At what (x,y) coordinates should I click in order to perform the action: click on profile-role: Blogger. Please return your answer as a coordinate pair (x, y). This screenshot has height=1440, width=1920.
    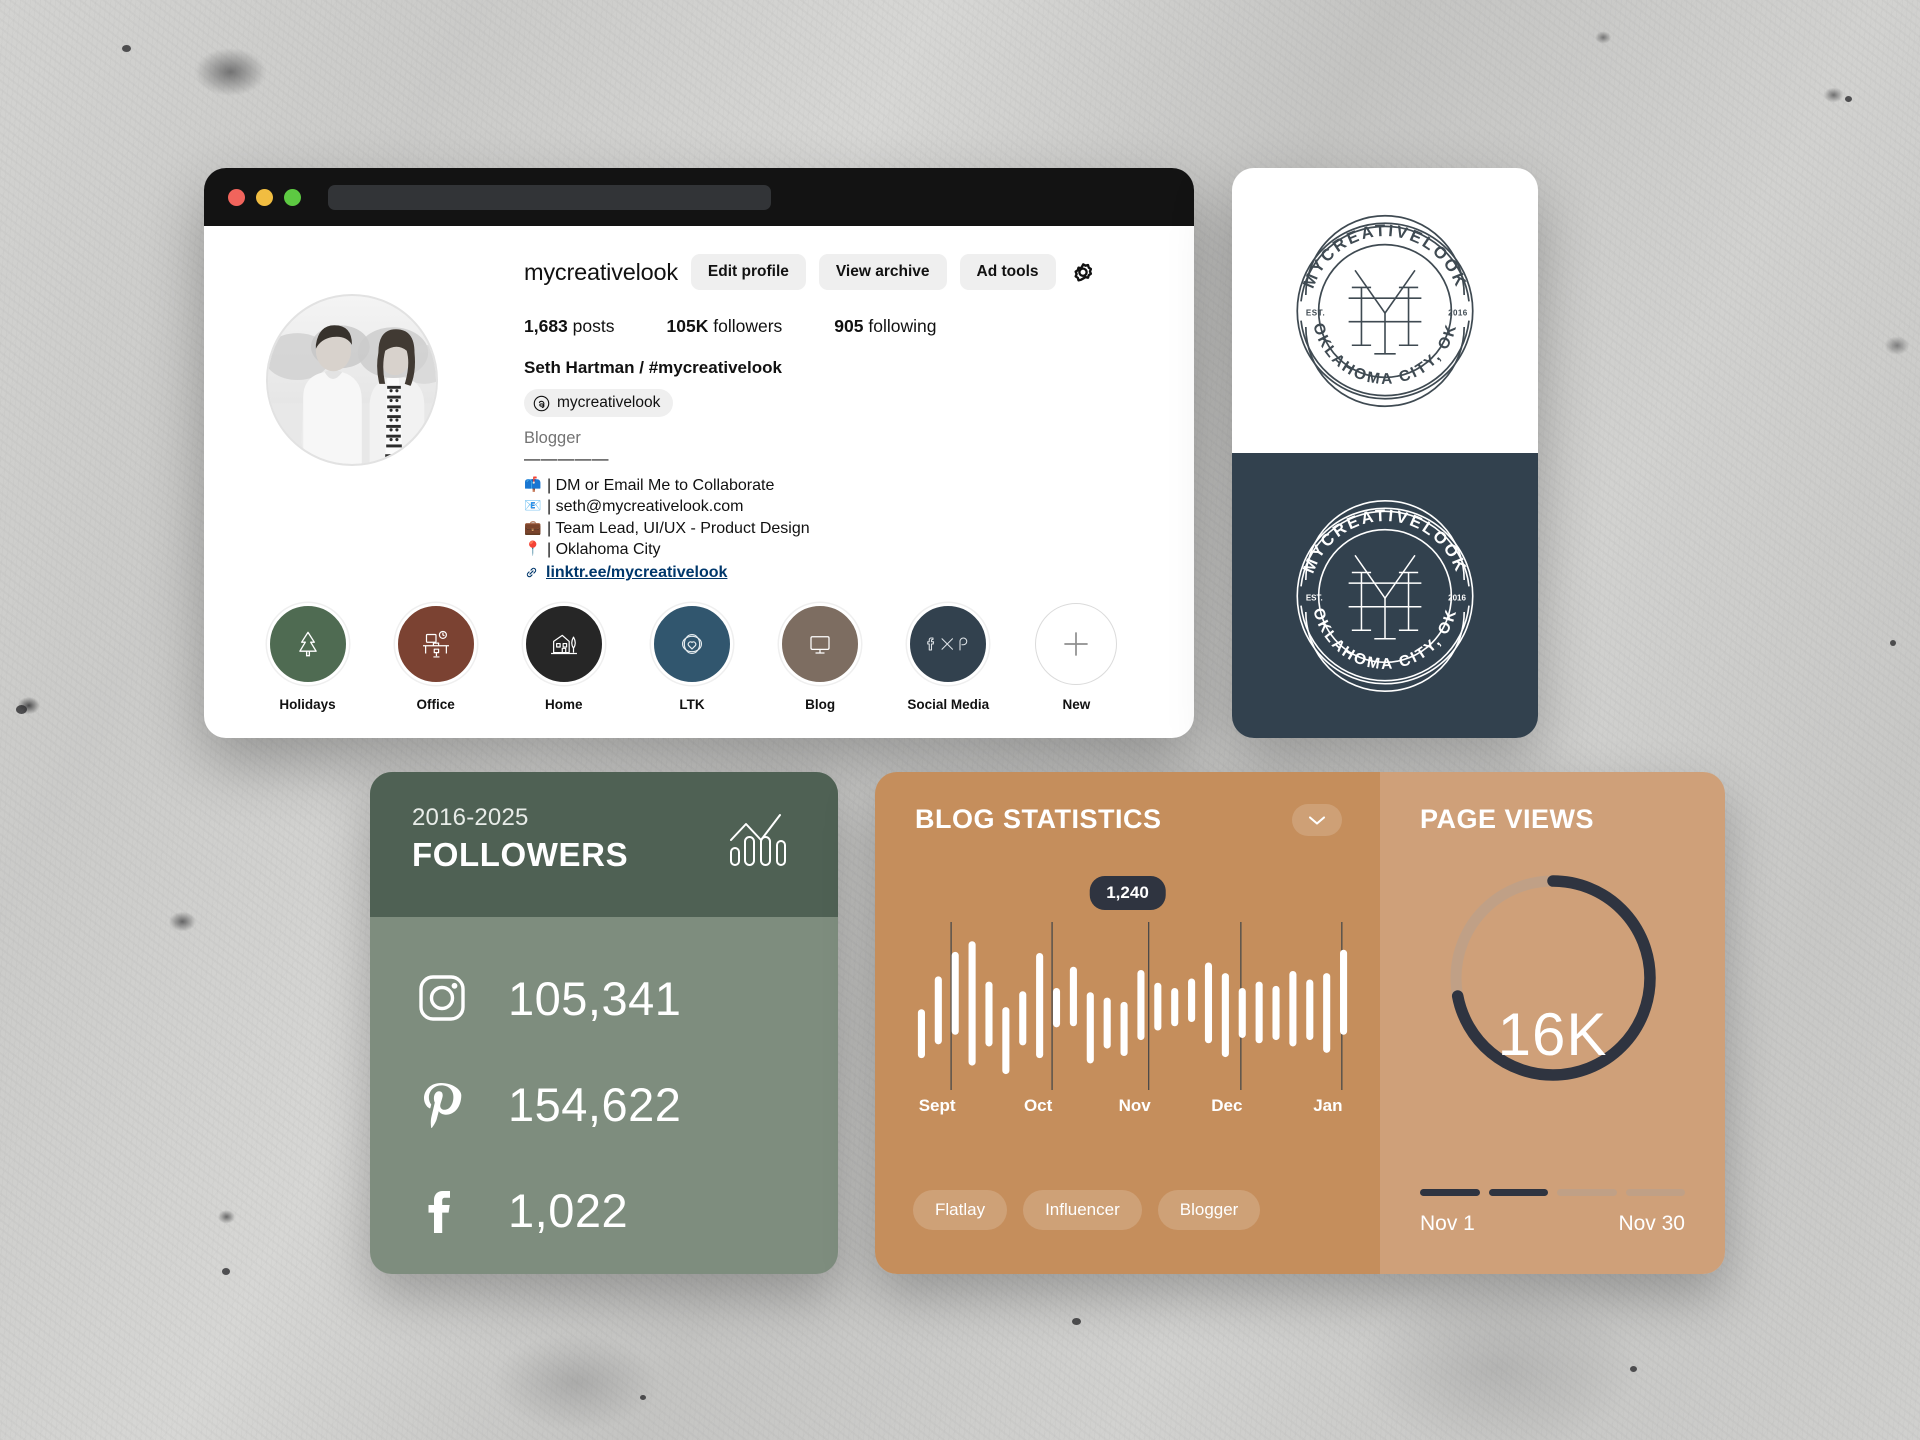
    Looking at the image, I should click on (552, 438).